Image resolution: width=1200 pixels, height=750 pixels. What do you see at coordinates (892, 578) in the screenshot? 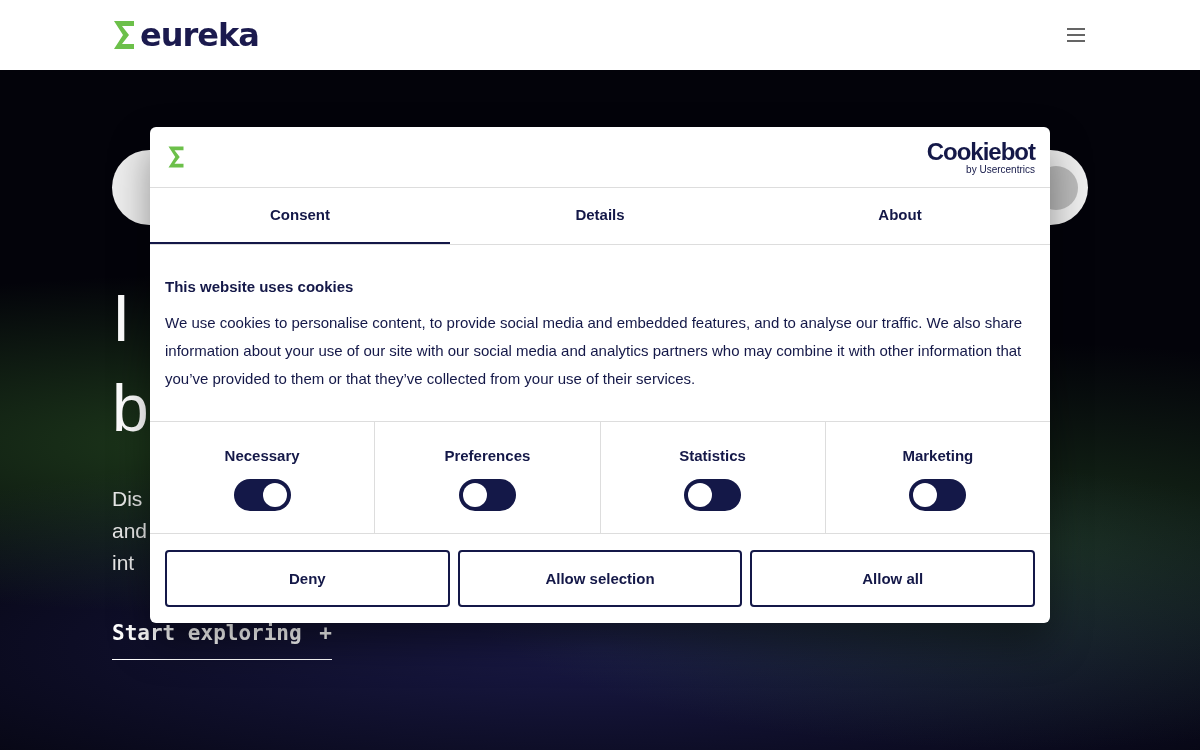
I see `consent-button: Allow all` at bounding box center [892, 578].